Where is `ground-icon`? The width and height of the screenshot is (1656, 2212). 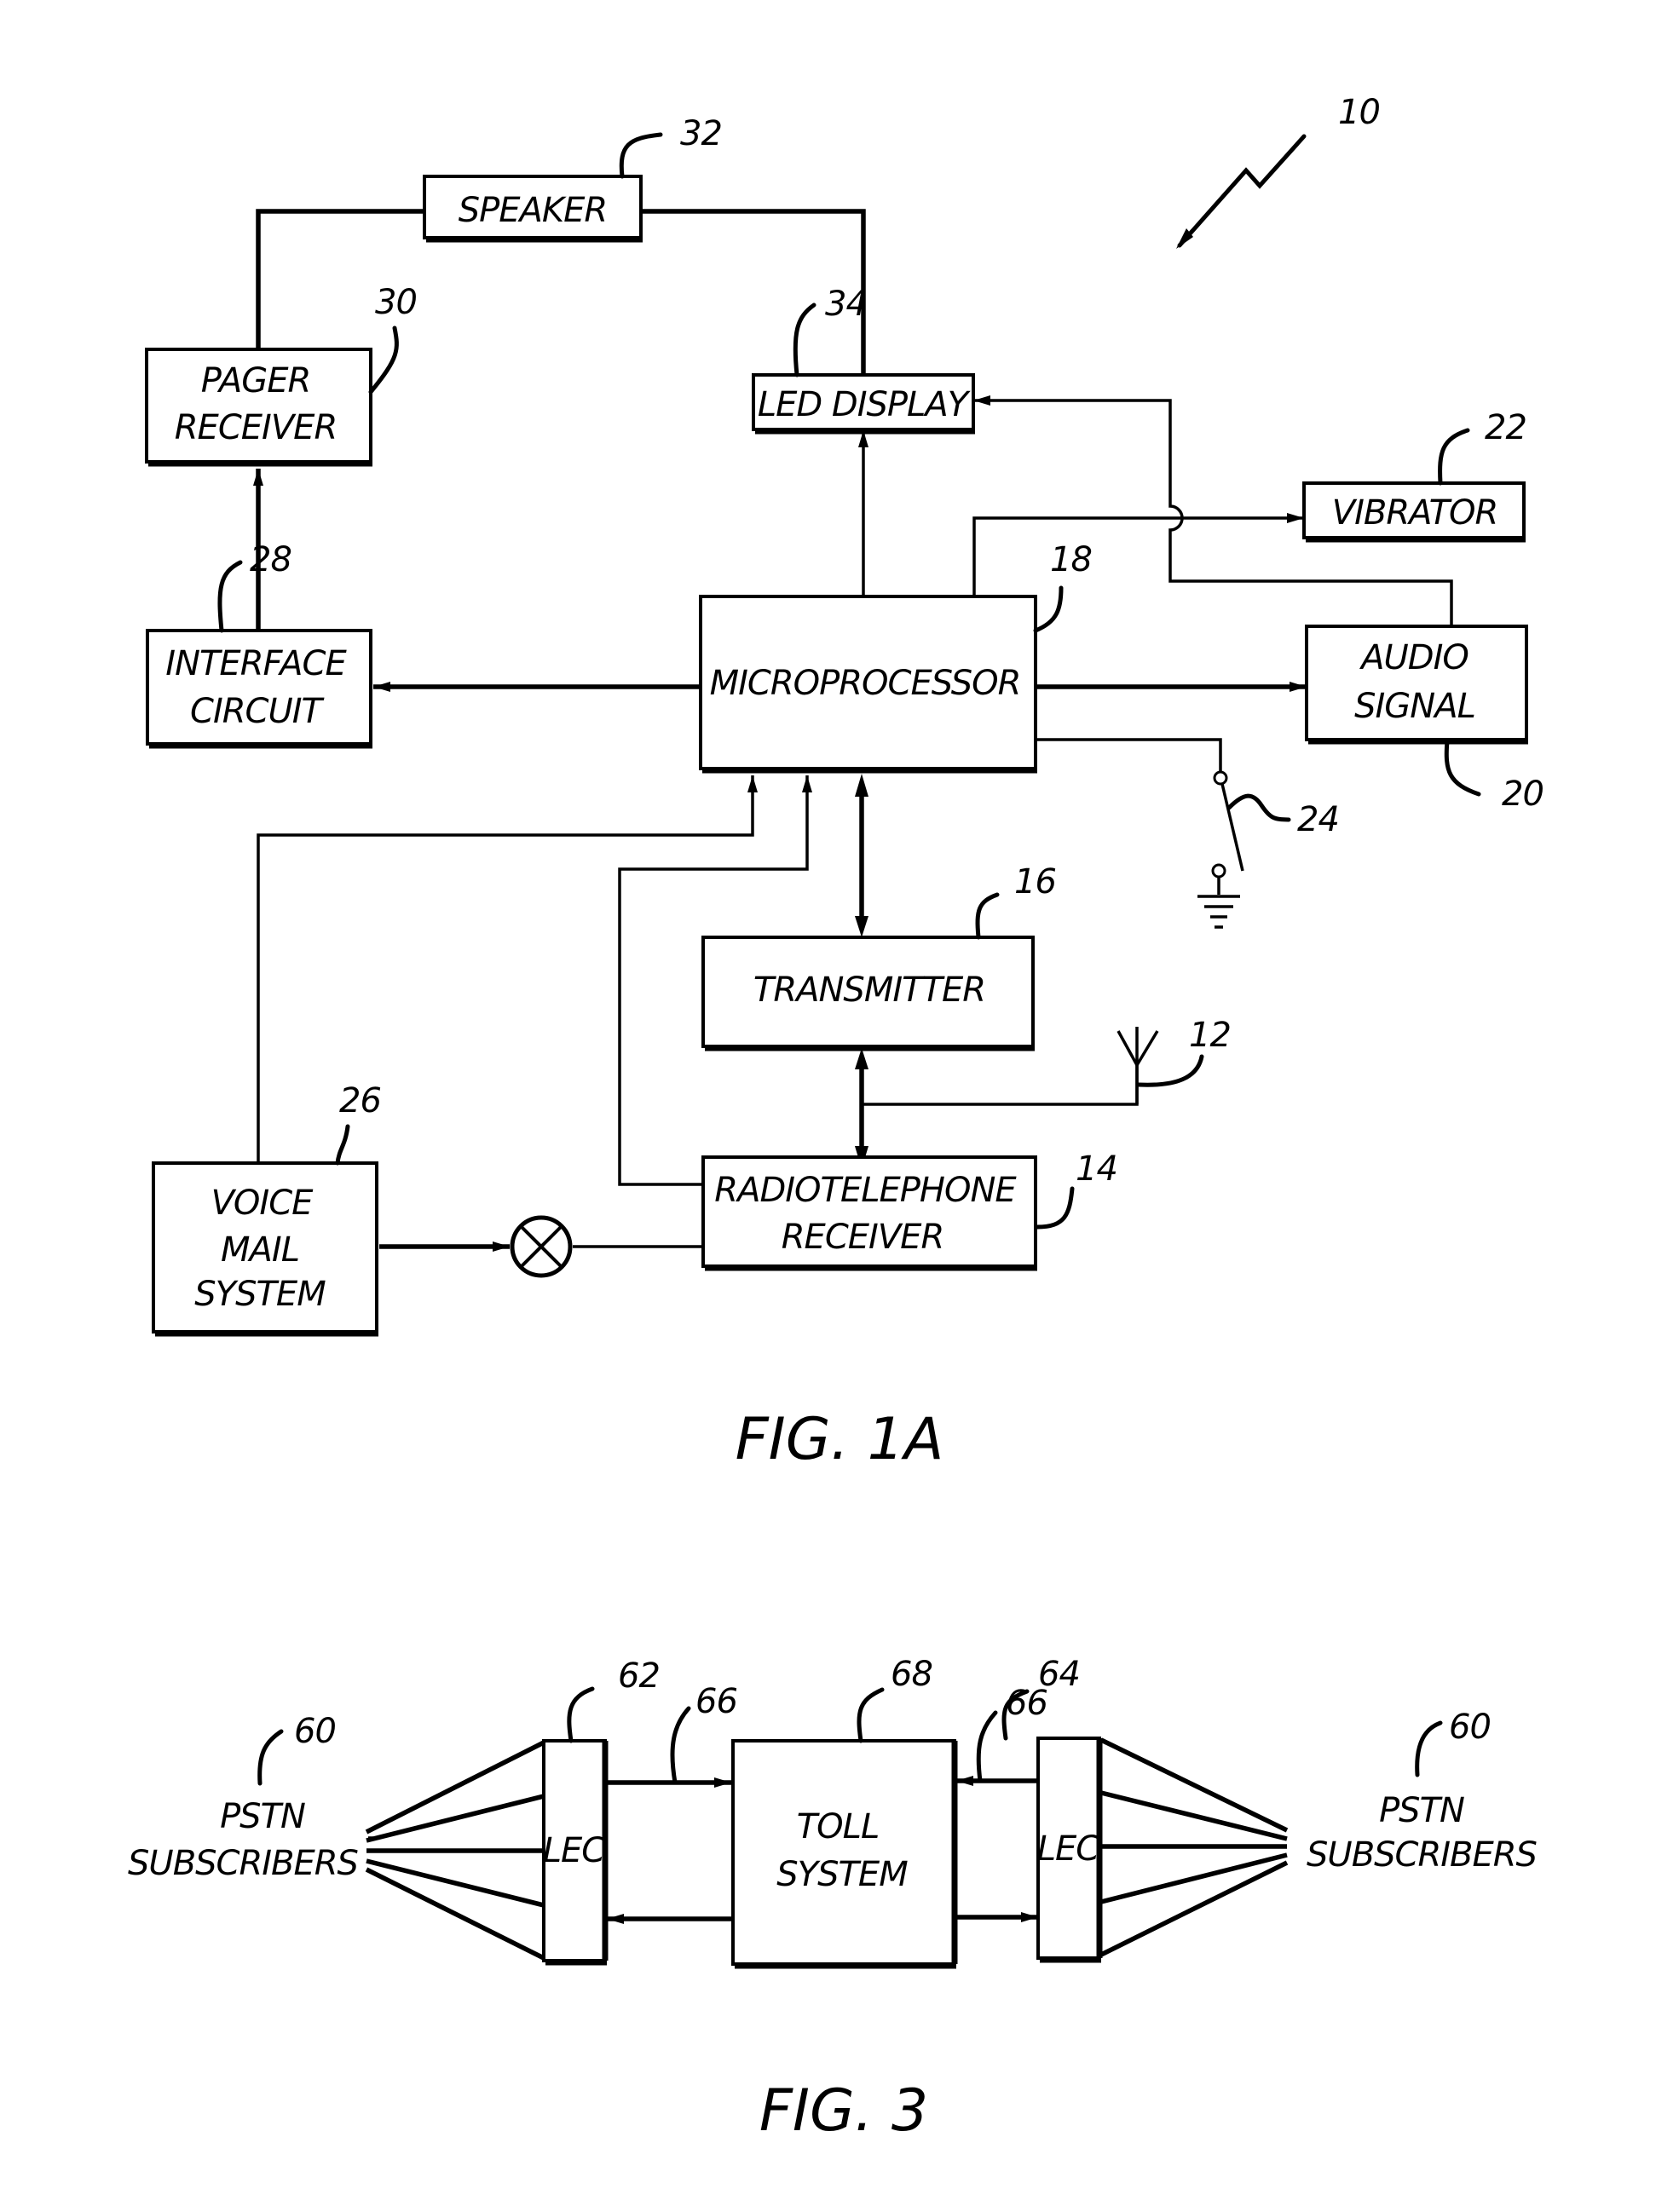 ground-icon is located at coordinates (1218, 912).